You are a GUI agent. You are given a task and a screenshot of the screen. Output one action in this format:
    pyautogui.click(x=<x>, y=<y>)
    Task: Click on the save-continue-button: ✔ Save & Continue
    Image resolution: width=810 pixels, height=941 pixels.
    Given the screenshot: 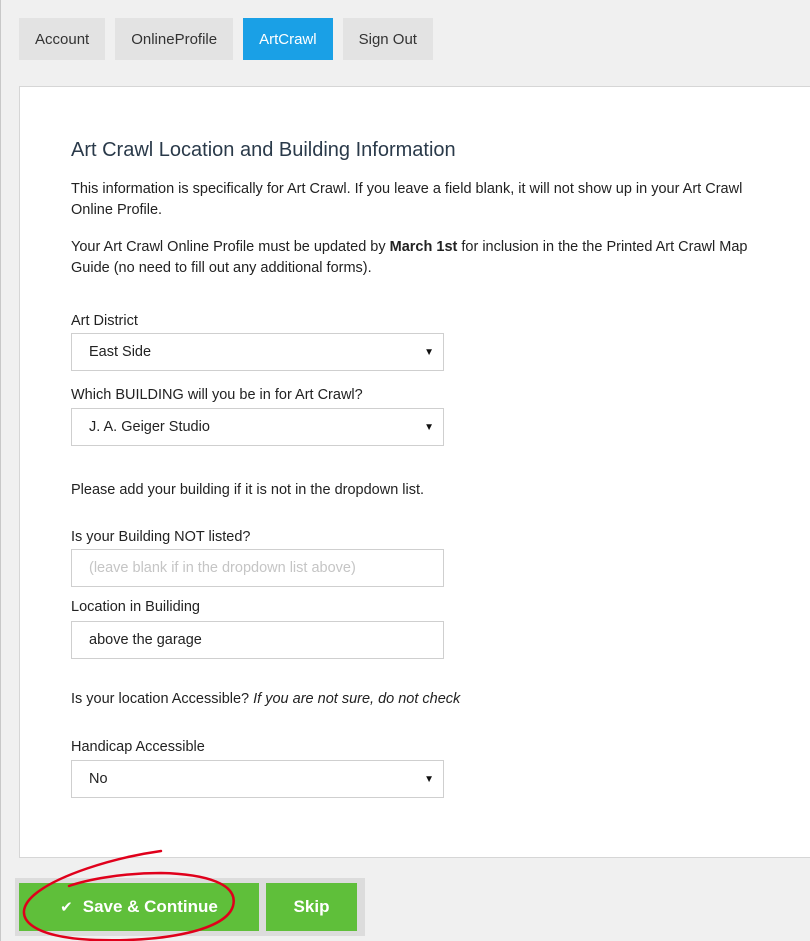 What is the action you would take?
    pyautogui.click(x=139, y=907)
    